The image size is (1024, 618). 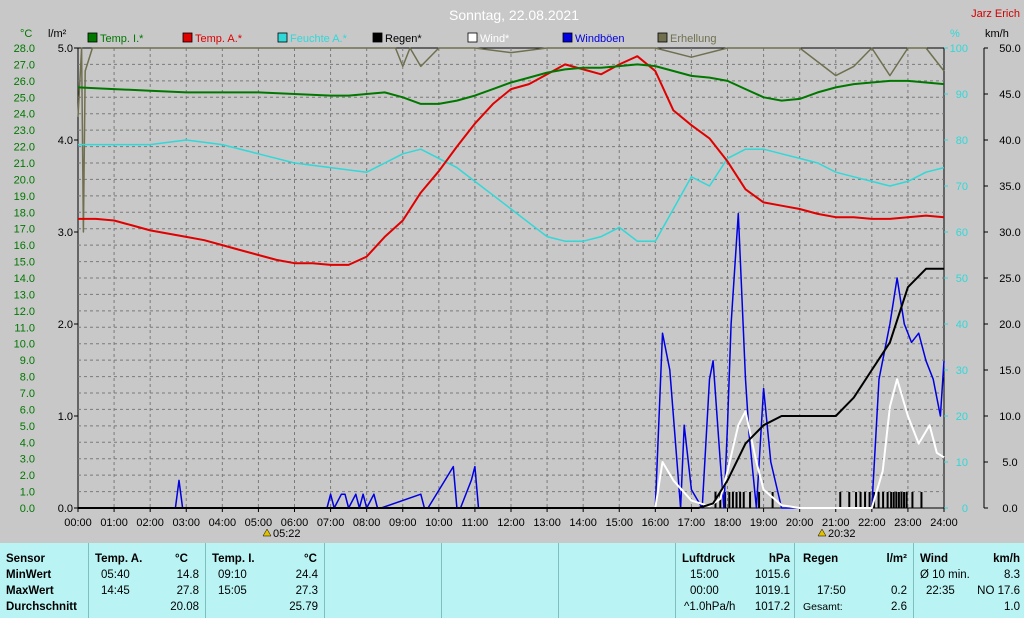 I want to click on x-tick-label: 11:00, so click(x=475, y=523).